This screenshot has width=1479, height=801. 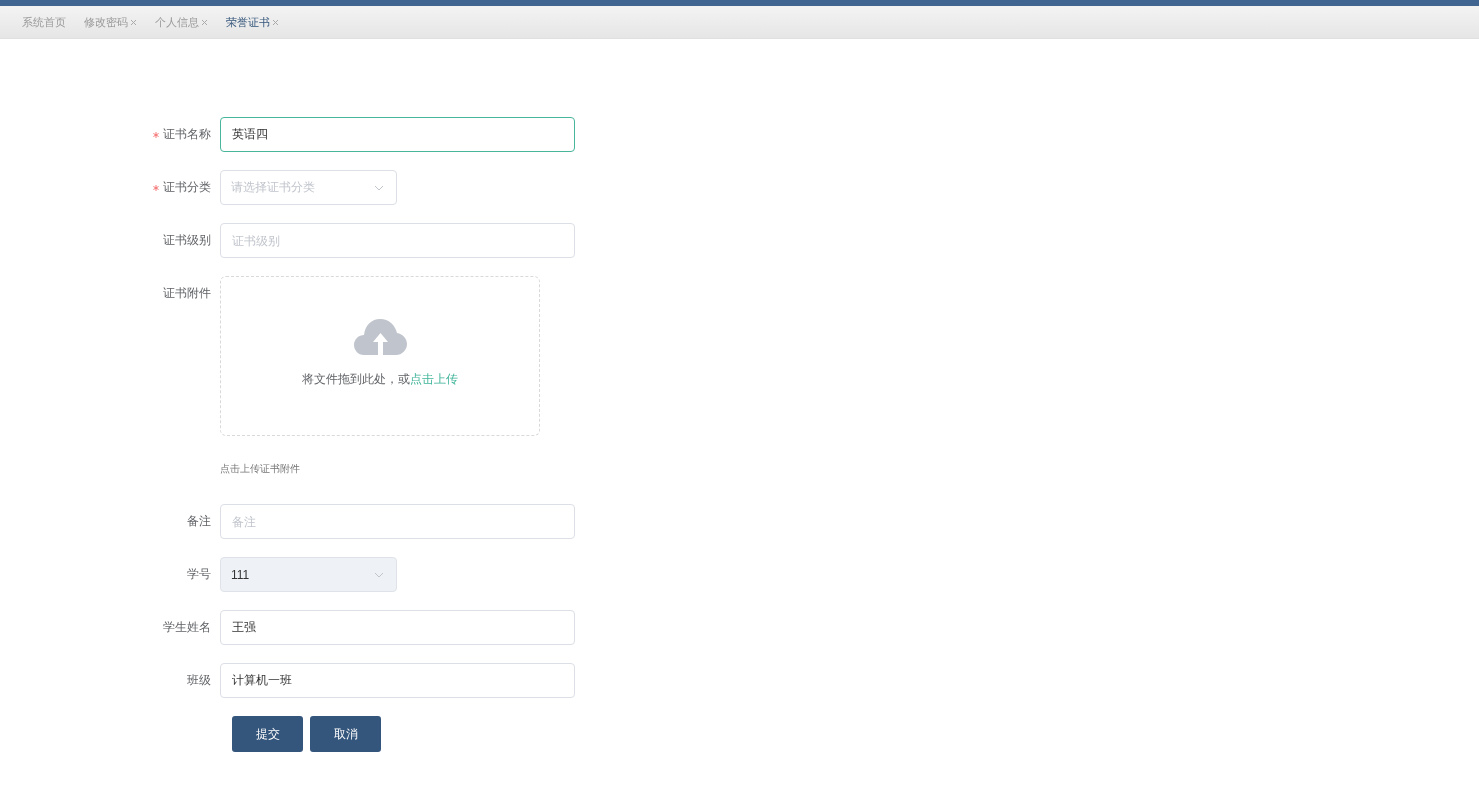 I want to click on form-button: 提交, so click(x=267, y=734).